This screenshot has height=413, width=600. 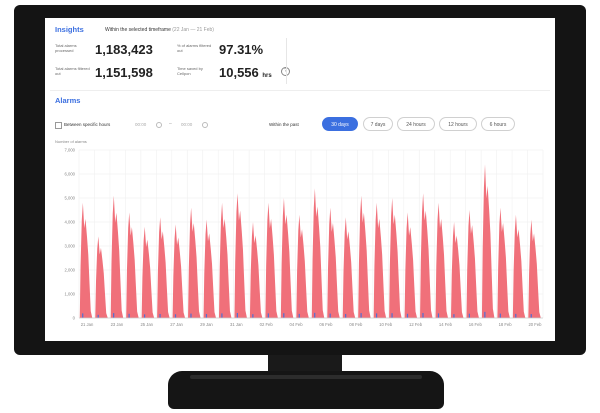 What do you see at coordinates (87, 324) in the screenshot?
I see `x-tick-label: 21 Jan` at bounding box center [87, 324].